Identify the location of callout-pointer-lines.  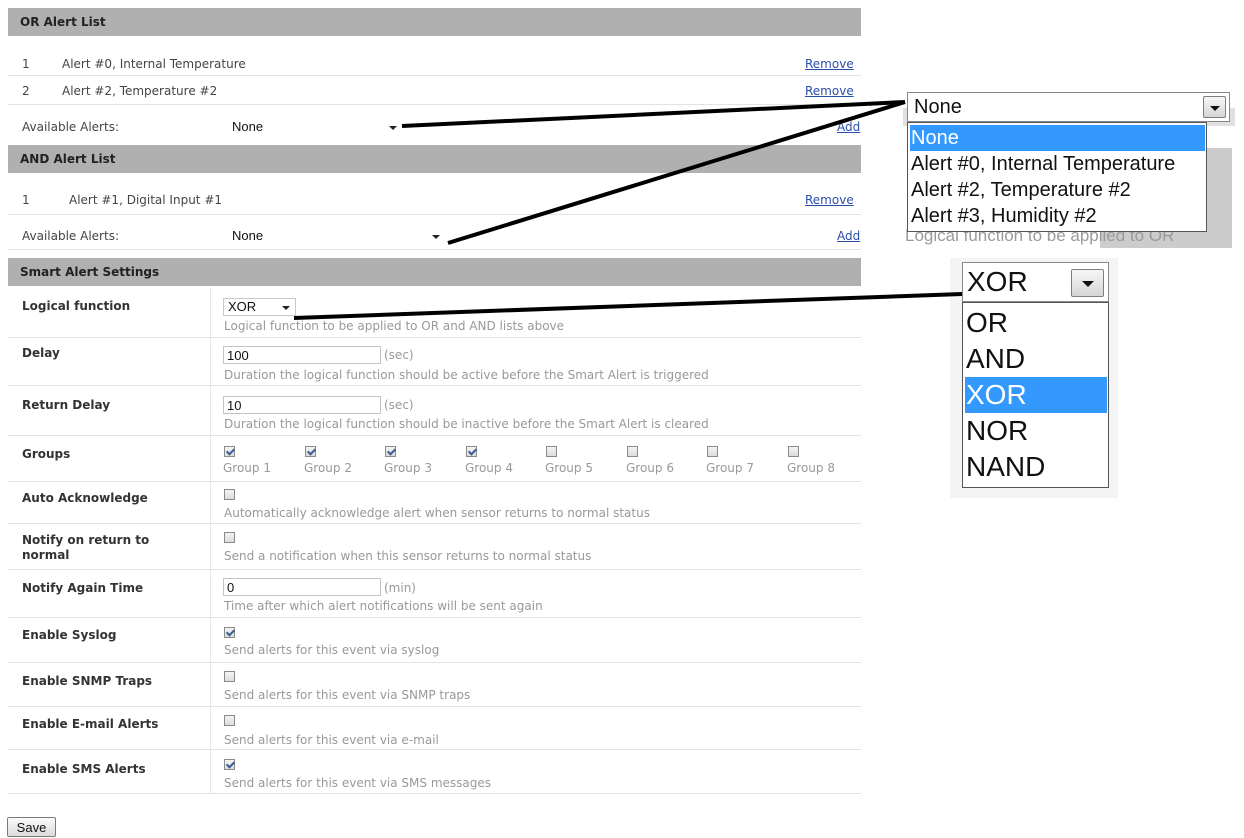
(628, 210).